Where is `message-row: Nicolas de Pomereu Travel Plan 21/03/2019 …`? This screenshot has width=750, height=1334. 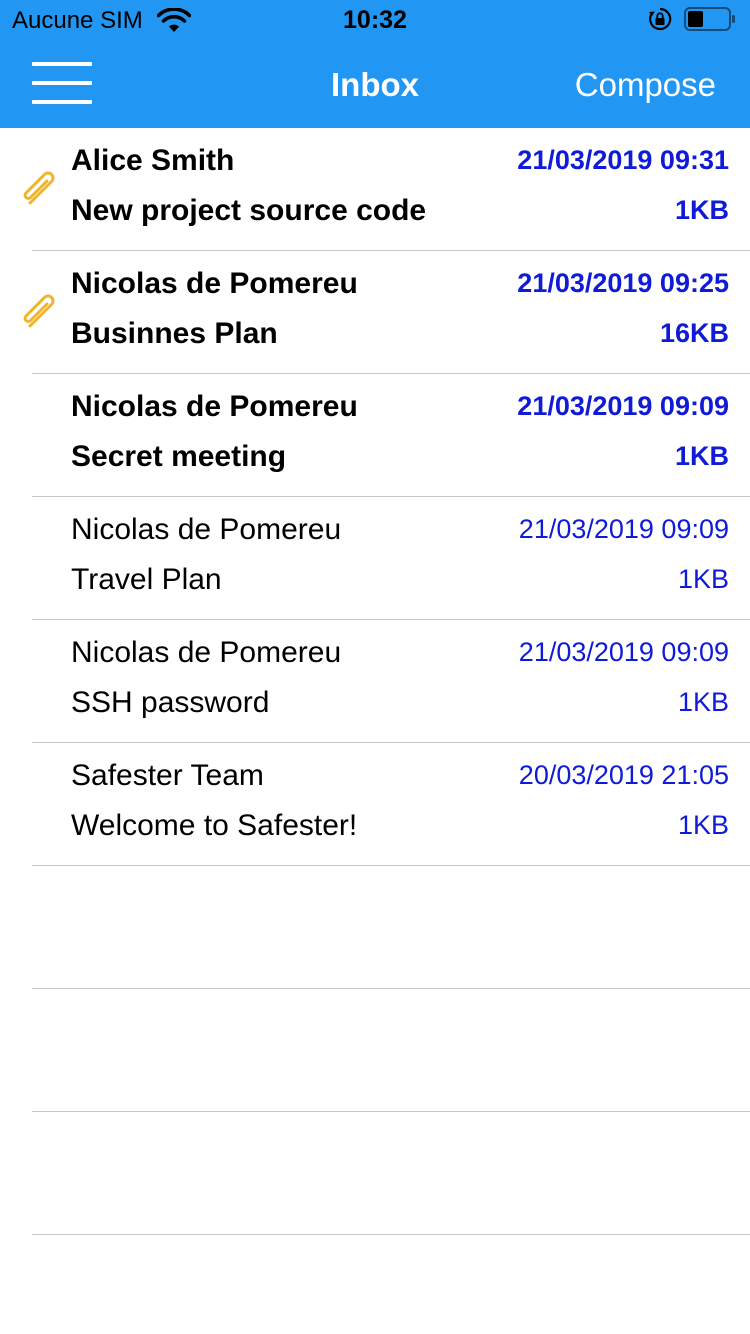 message-row: Nicolas de Pomereu Travel Plan 21/03/2019 … is located at coordinates (375, 558).